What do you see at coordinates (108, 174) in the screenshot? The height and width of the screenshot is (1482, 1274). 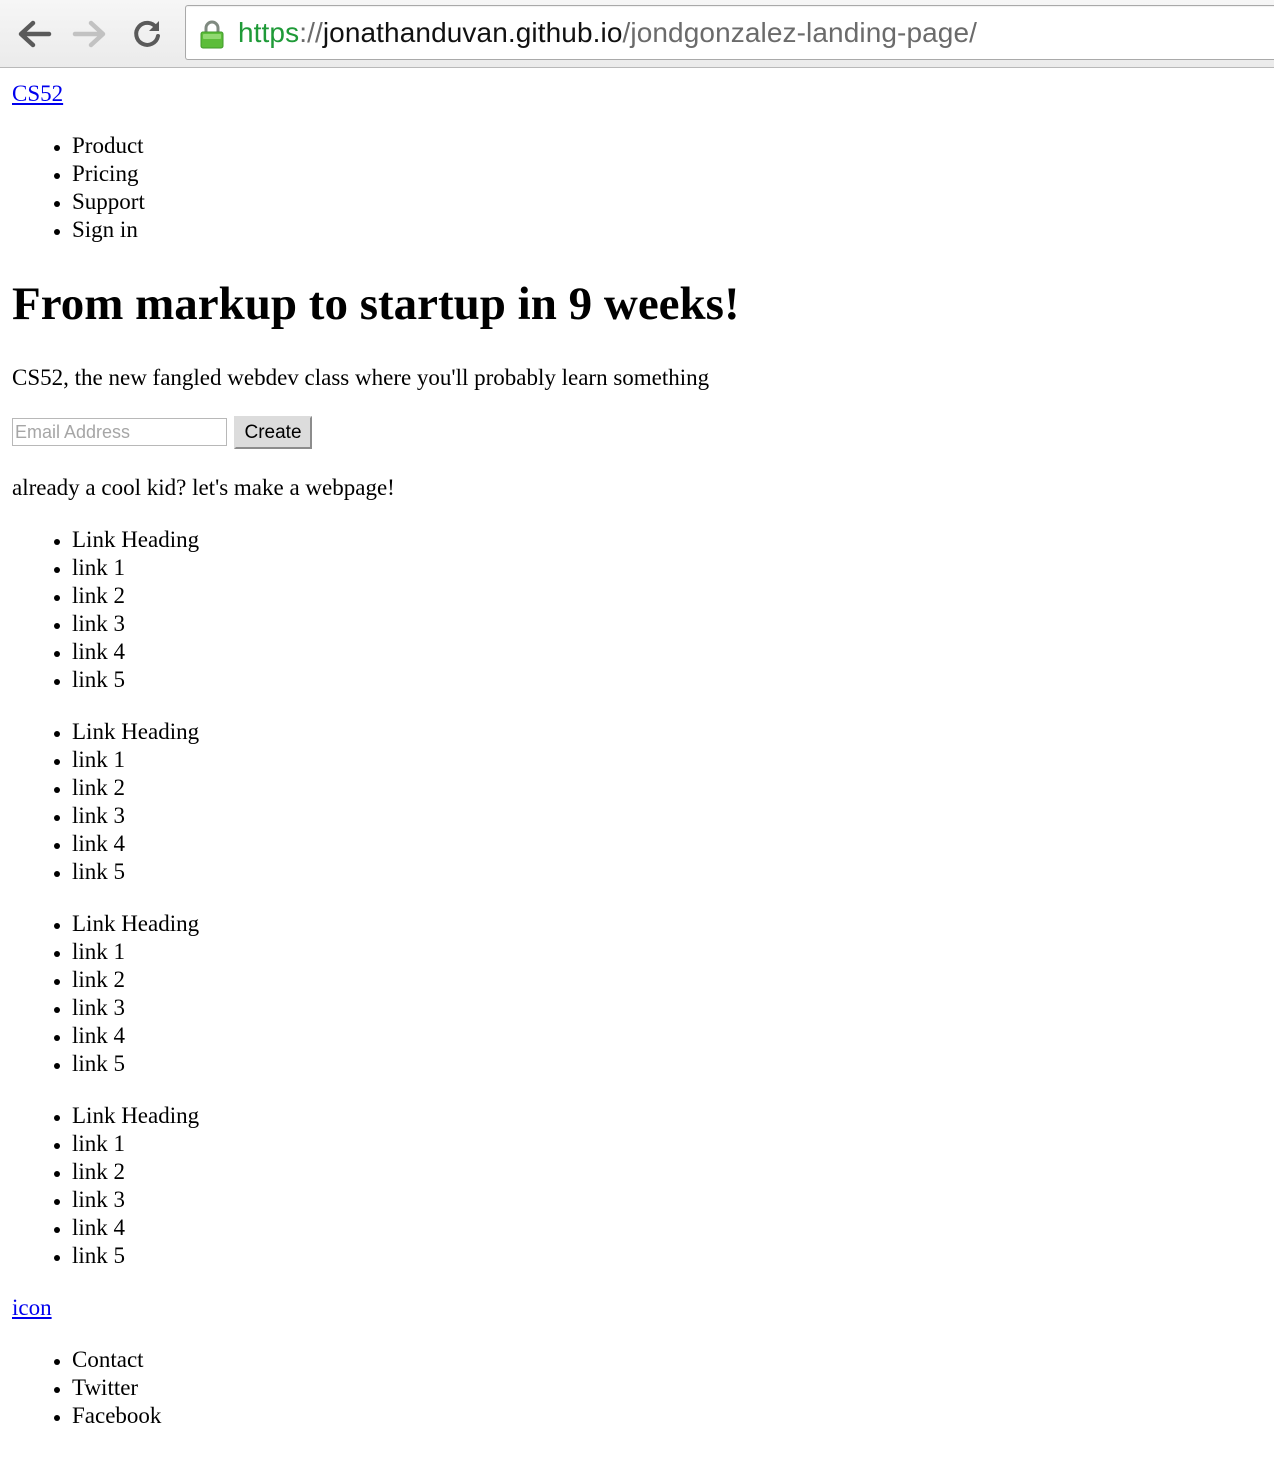 I see `nav-item-pricing: Pricing` at bounding box center [108, 174].